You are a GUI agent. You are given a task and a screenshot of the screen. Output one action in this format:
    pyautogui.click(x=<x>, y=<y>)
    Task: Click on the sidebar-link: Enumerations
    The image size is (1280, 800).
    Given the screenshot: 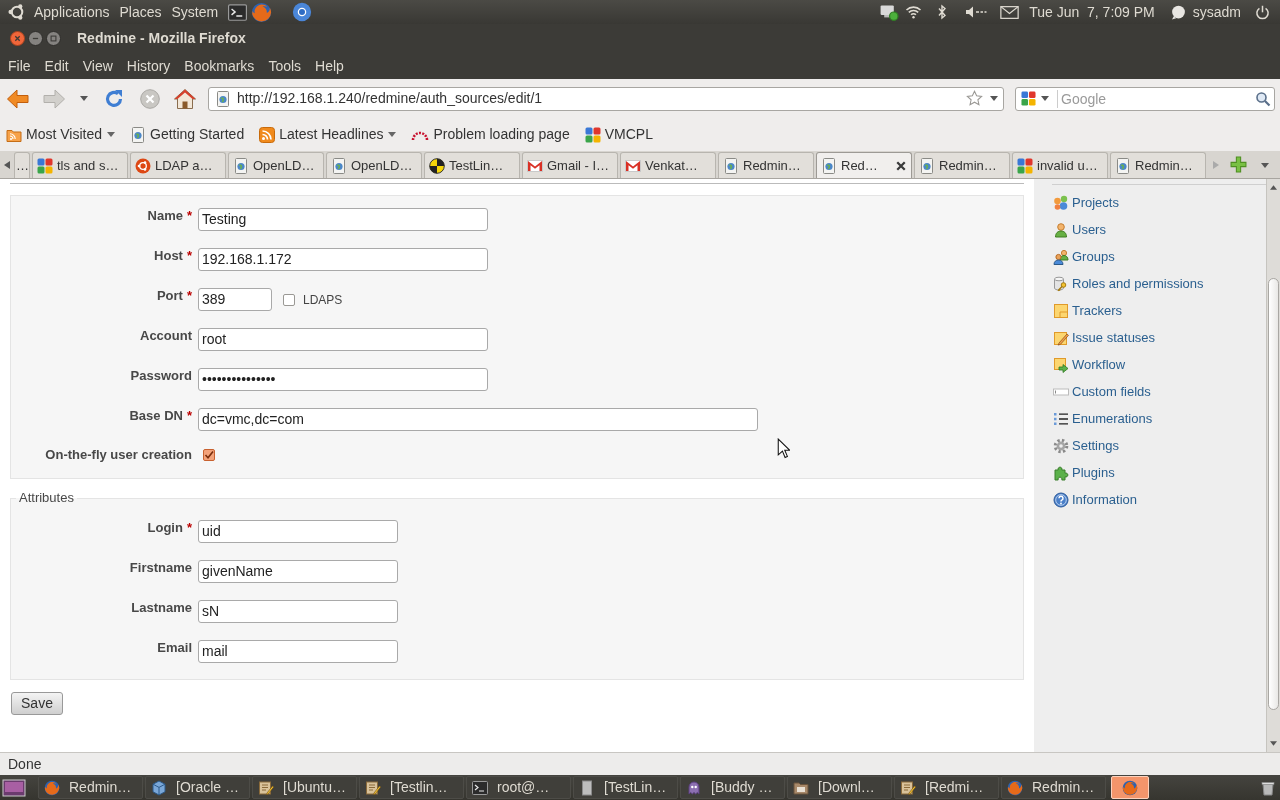 What is the action you would take?
    pyautogui.click(x=1103, y=418)
    